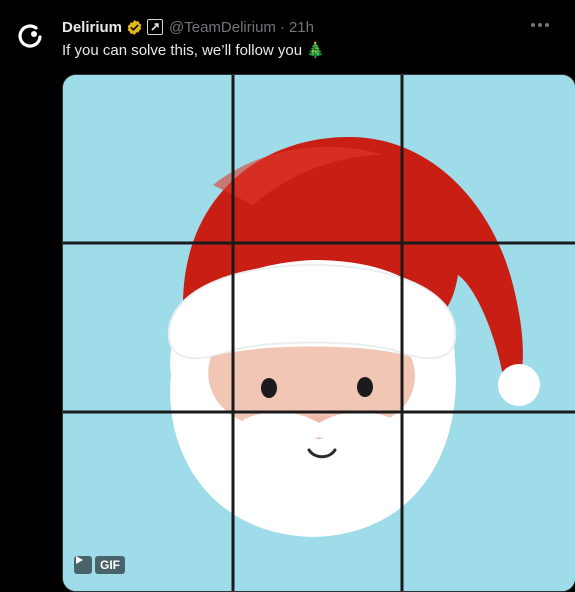 The image size is (575, 592). Describe the element at coordinates (110, 565) in the screenshot. I see `gif-label: GIF` at that location.